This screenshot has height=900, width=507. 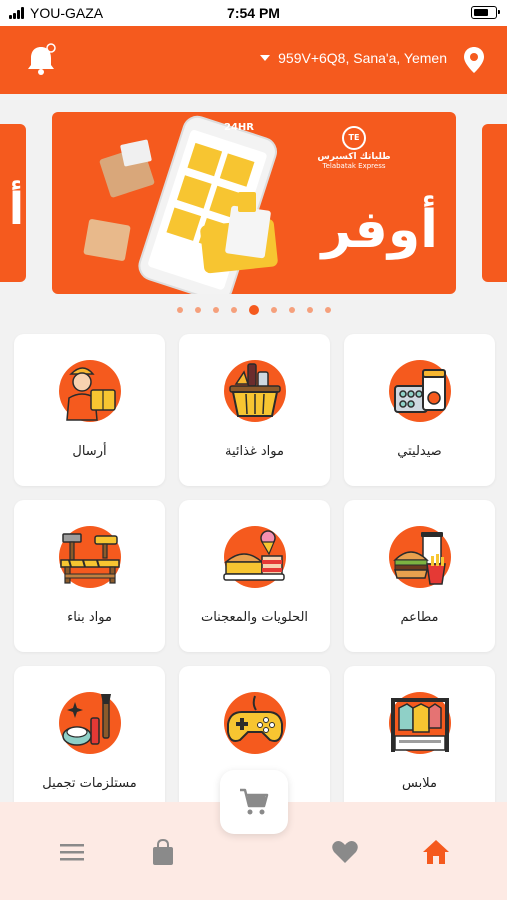 I want to click on brand-logo: TE طلباتك اكسبرس Telabatak Express, so click(x=354, y=148).